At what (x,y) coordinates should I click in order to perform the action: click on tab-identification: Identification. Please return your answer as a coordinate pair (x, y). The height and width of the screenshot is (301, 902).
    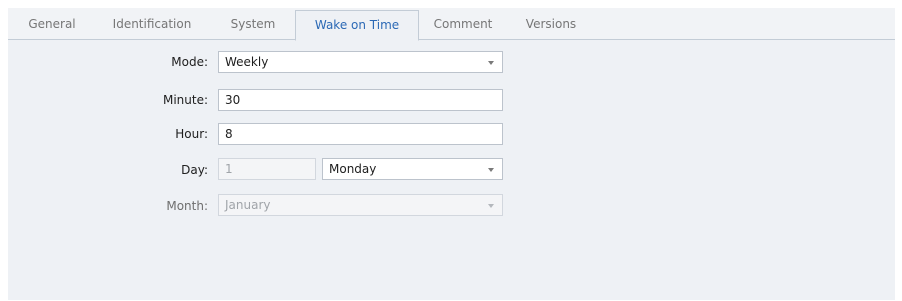
    Looking at the image, I should click on (152, 24).